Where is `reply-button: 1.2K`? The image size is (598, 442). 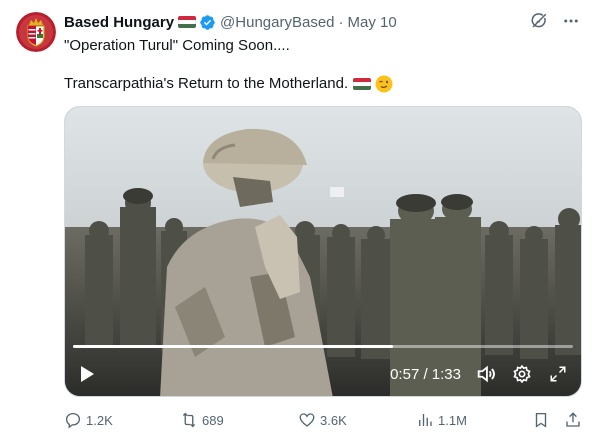 reply-button: 1.2K is located at coordinates (88, 420).